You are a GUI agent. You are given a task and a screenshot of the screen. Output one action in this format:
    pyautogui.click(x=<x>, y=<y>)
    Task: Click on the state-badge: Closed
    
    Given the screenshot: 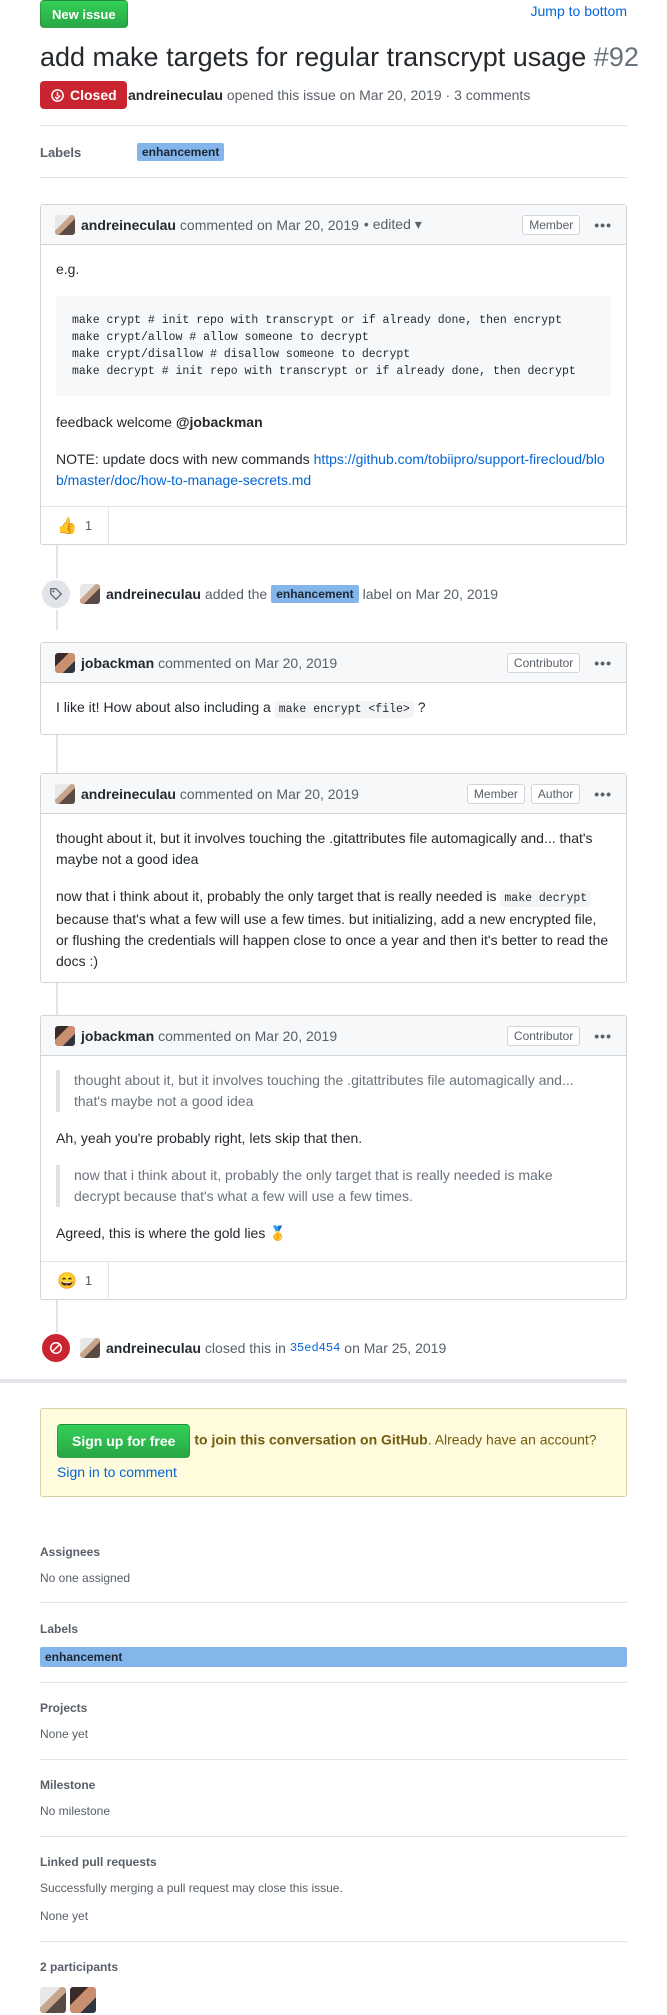 What is the action you would take?
    pyautogui.click(x=83, y=95)
    